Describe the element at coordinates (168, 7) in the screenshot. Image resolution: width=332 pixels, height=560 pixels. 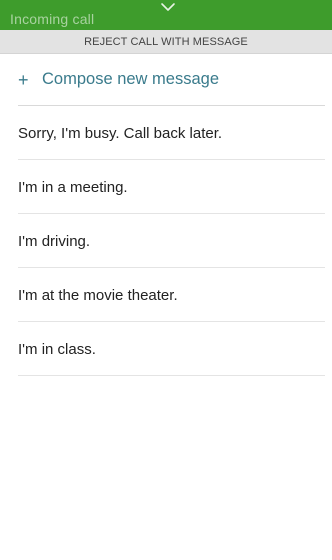
I see `chevron-down-icon` at that location.